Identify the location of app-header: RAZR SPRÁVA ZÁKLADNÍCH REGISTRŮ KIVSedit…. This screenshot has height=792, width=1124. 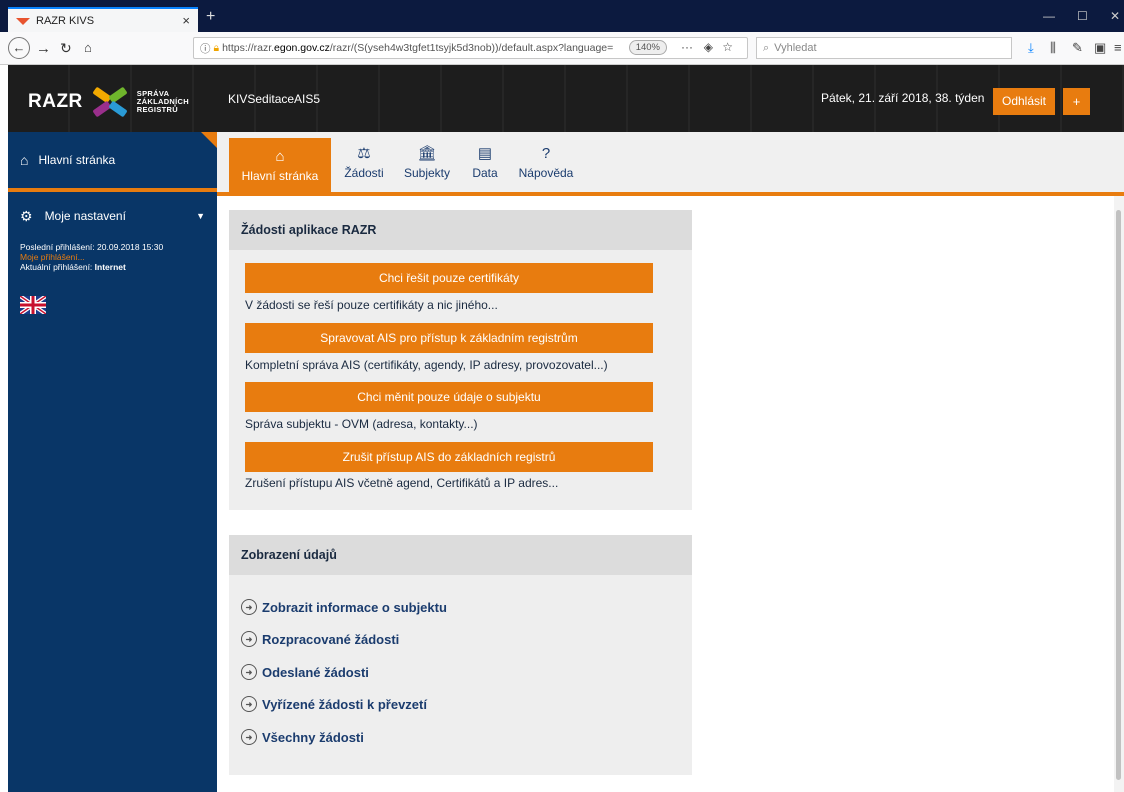
(566, 98).